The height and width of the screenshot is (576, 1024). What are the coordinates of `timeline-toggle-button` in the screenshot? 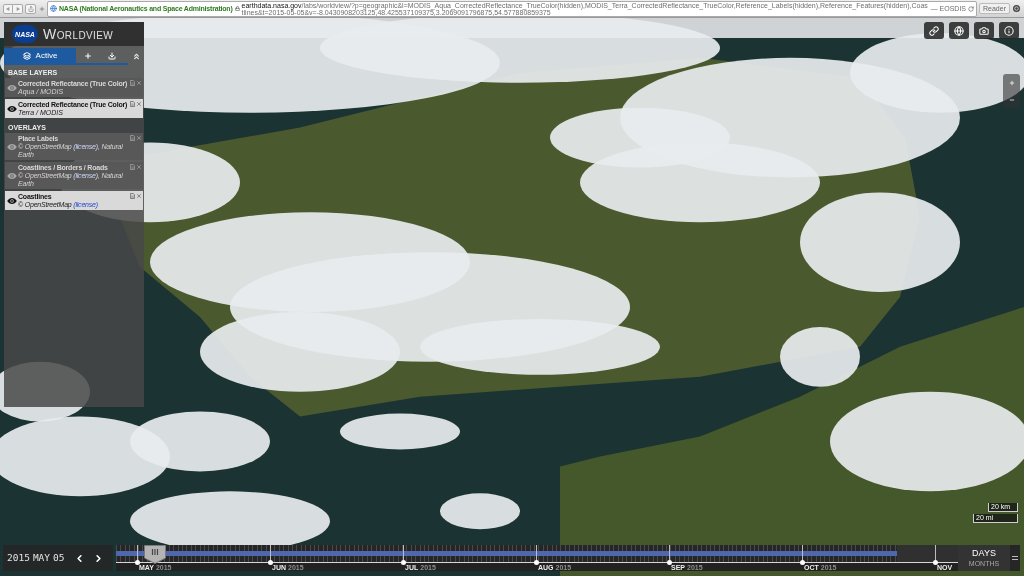 It's located at (1015, 558).